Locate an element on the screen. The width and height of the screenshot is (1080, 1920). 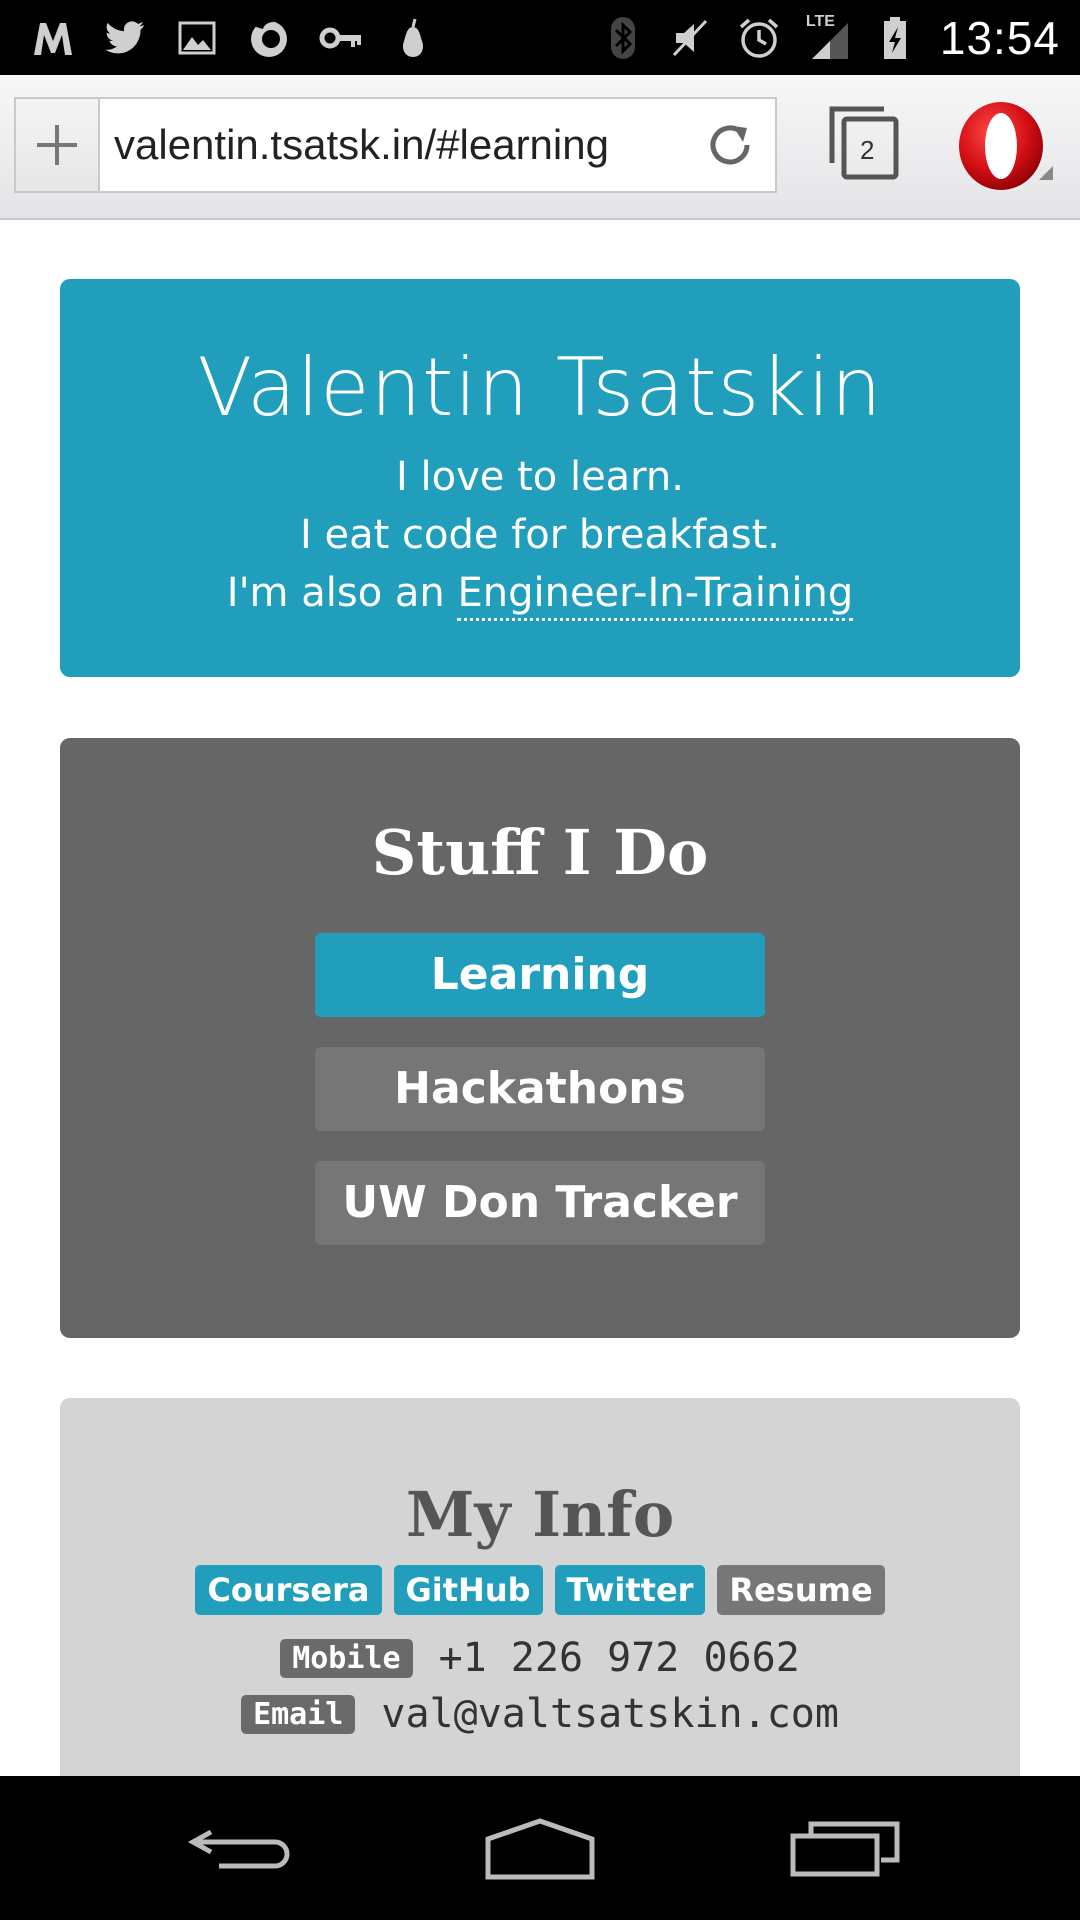
back-button is located at coordinates (240, 1848).